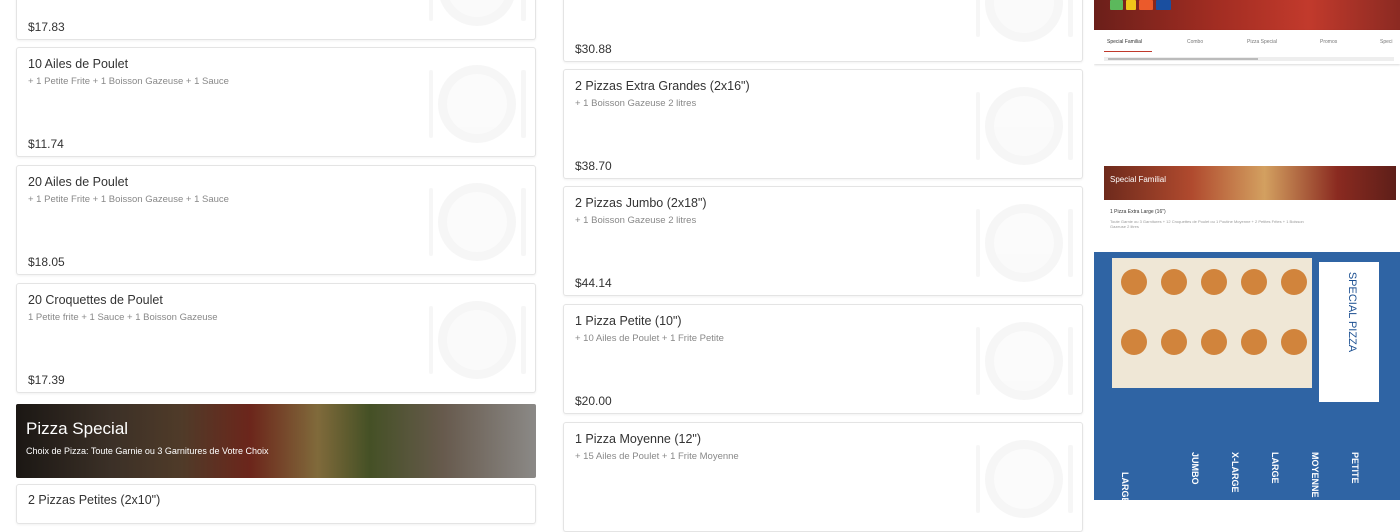 This screenshot has height=532, width=1400. What do you see at coordinates (1138, 179) in the screenshot?
I see `banner-title: Special Familial` at bounding box center [1138, 179].